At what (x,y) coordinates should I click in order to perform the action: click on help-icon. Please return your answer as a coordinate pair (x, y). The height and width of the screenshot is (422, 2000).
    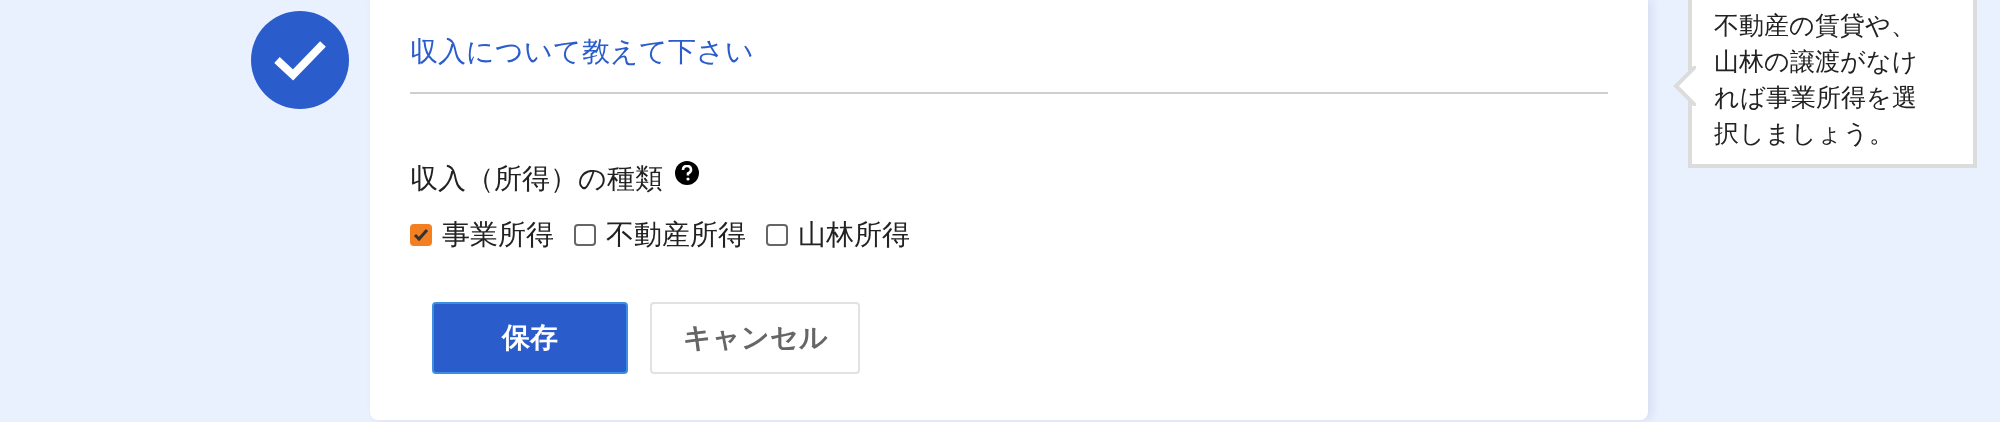
    Looking at the image, I should click on (687, 173).